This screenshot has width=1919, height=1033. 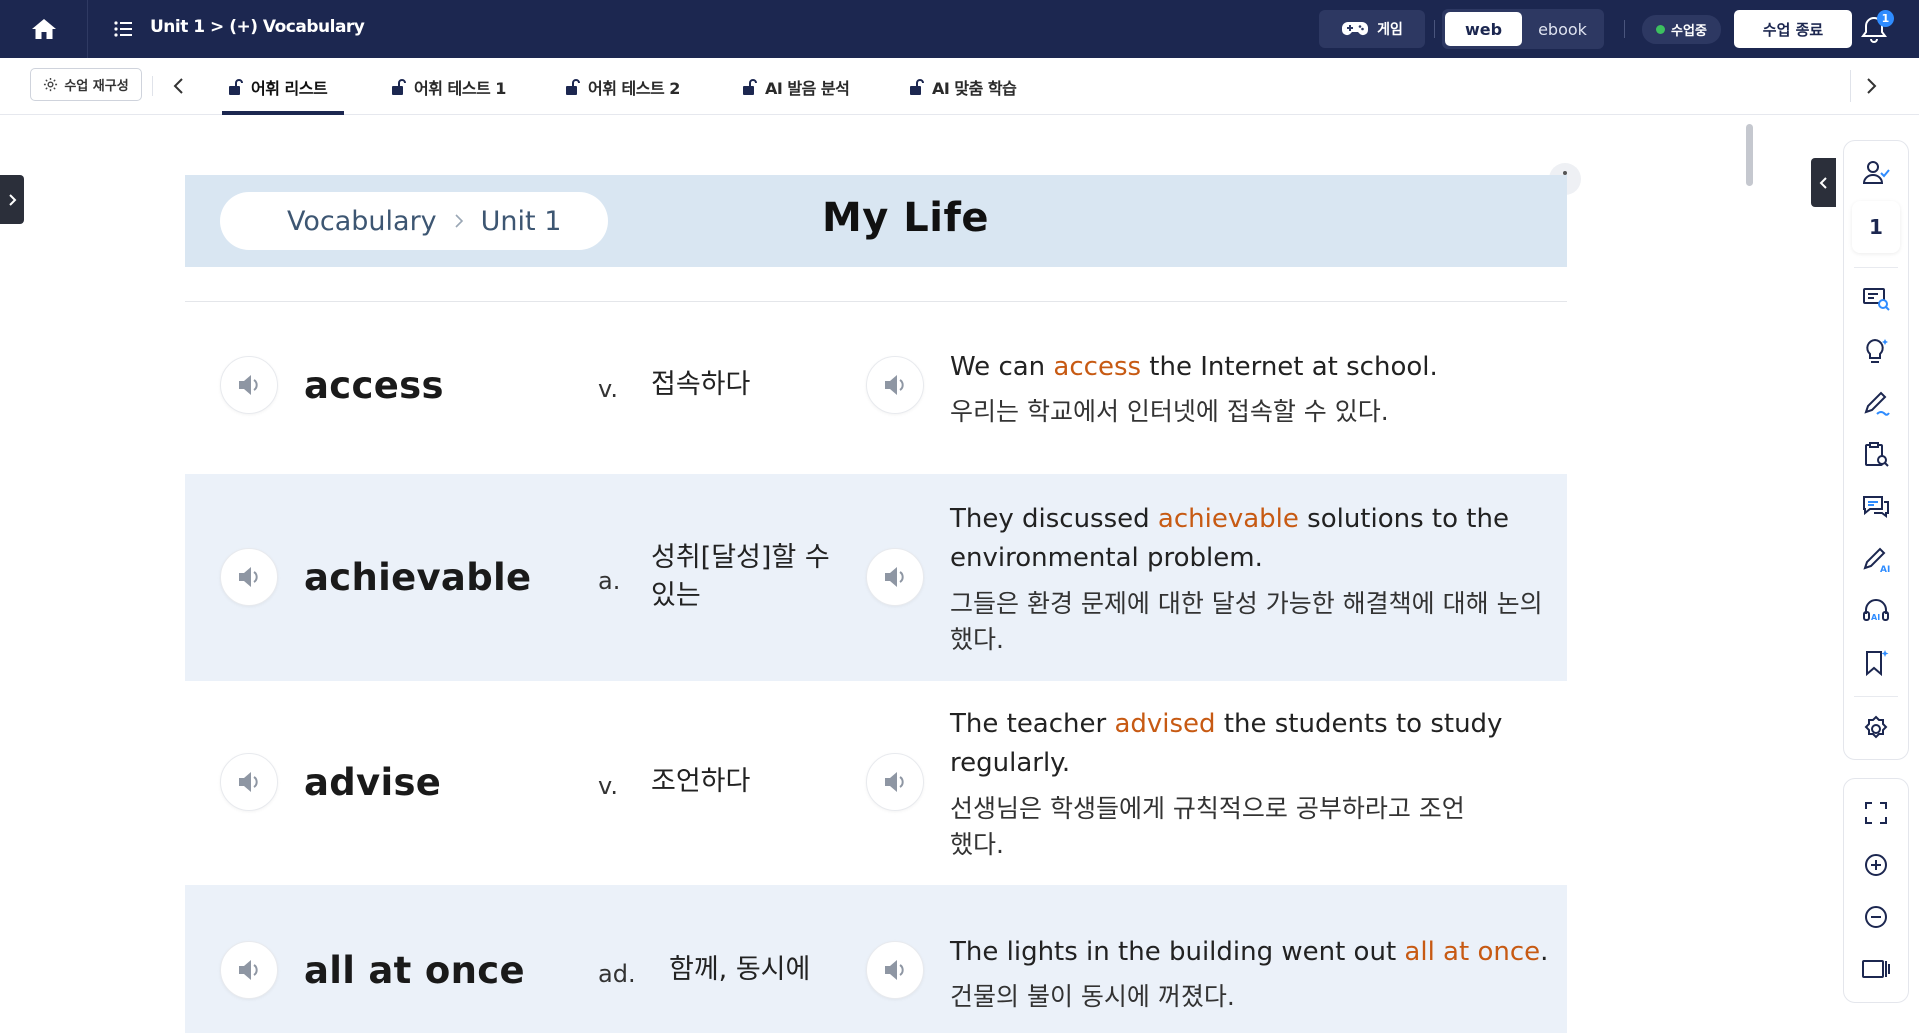 What do you see at coordinates (1876, 663) in the screenshot?
I see `bookmark-button` at bounding box center [1876, 663].